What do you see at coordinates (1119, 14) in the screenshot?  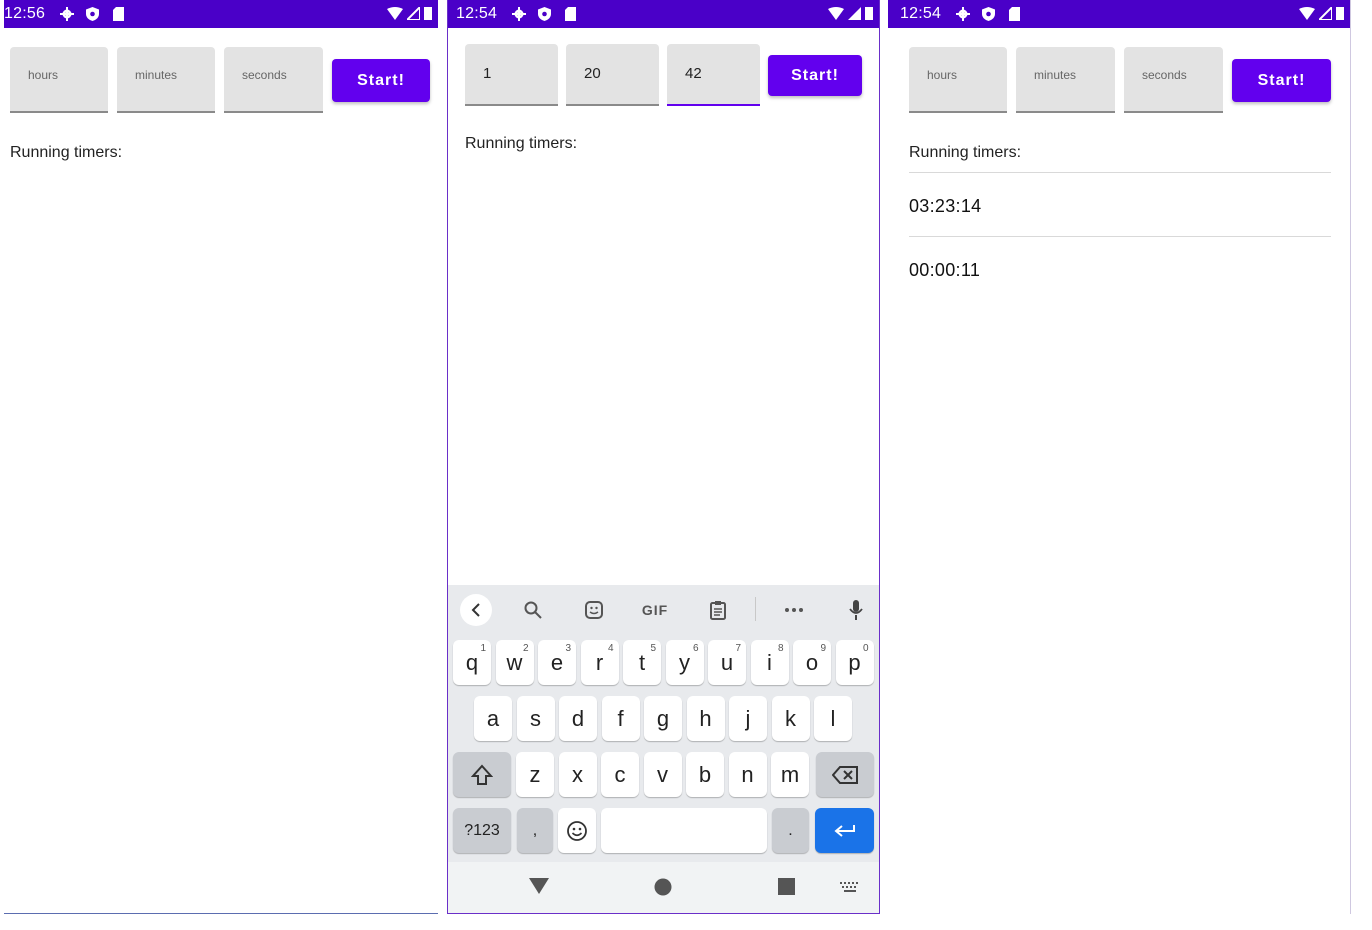 I see `status-bar: 12:54` at bounding box center [1119, 14].